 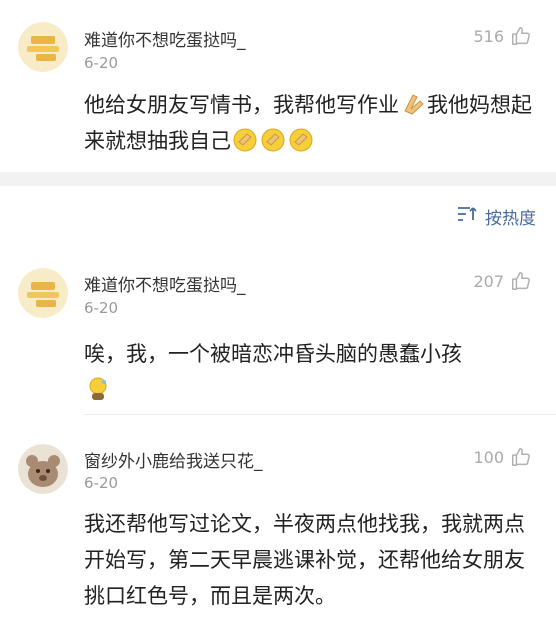 I want to click on like-count: 207, so click(x=488, y=281).